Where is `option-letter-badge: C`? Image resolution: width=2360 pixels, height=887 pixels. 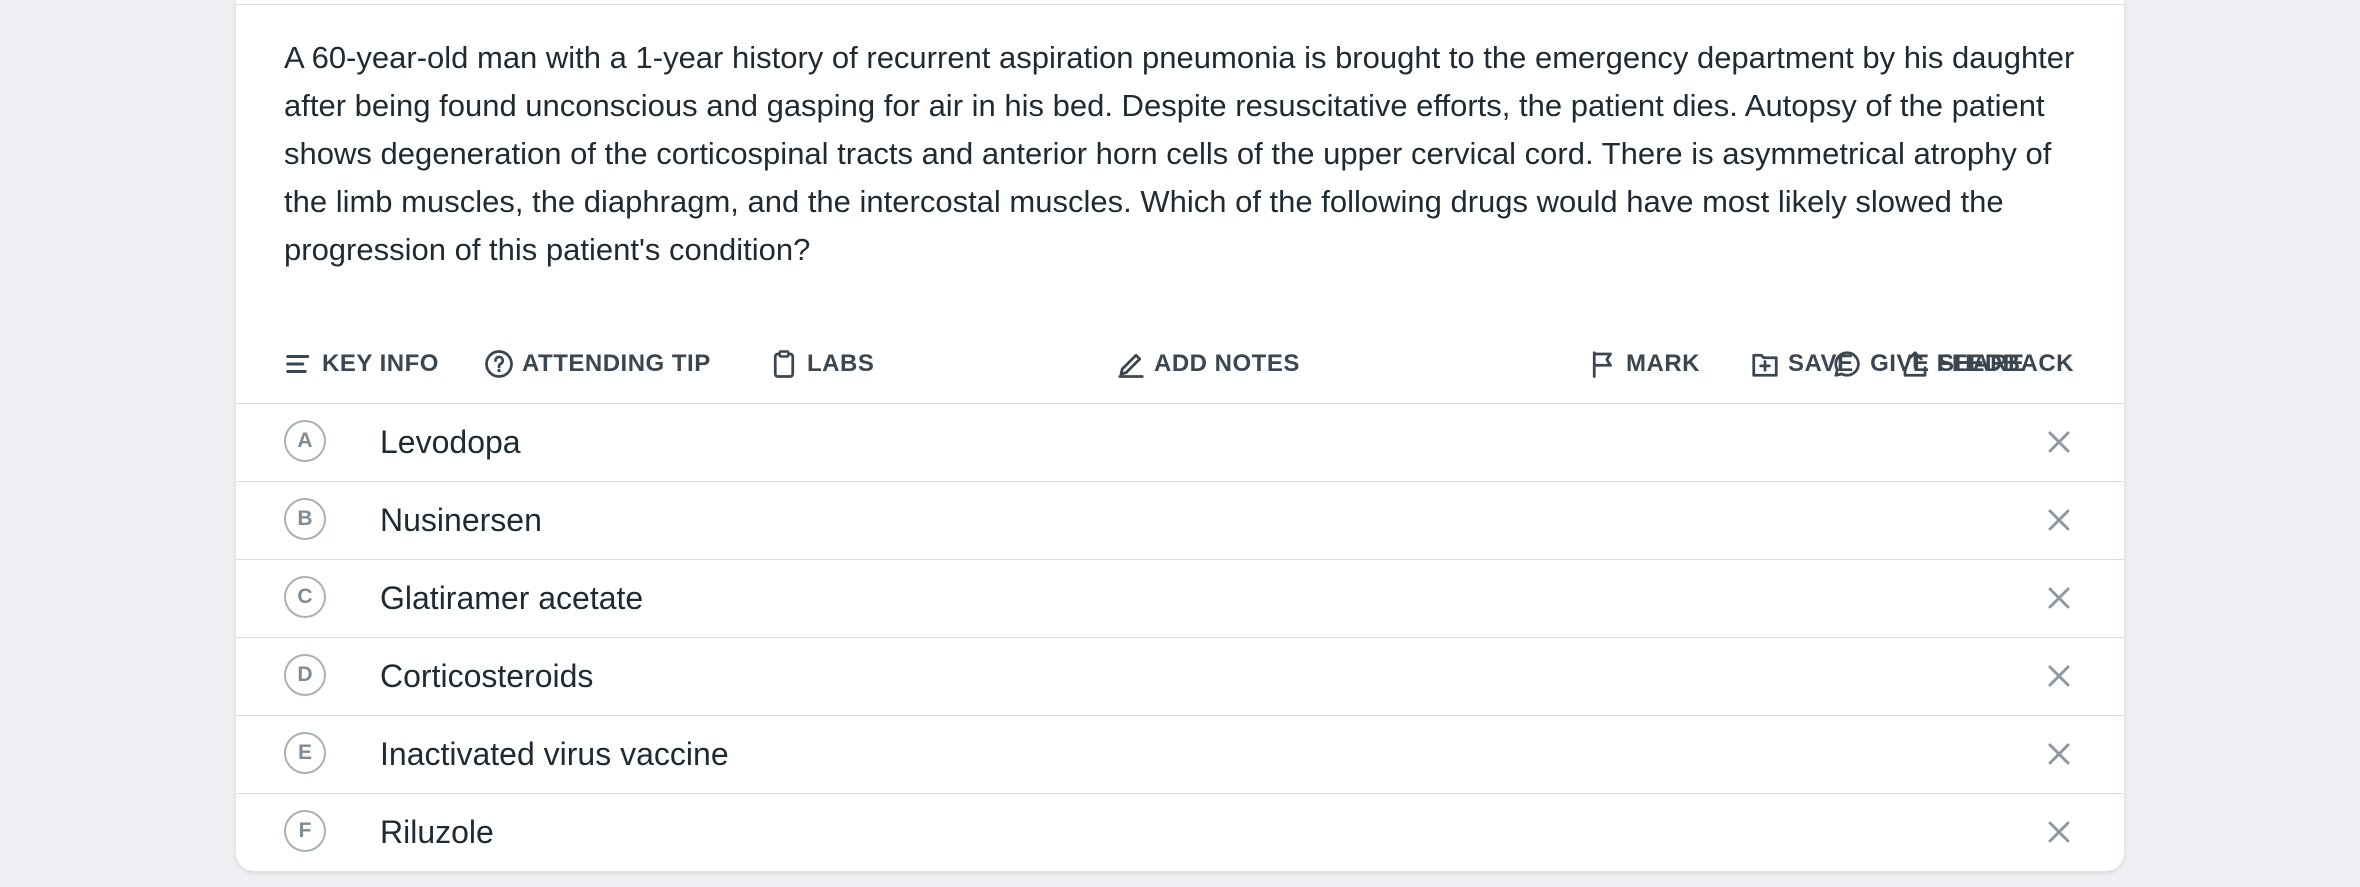 option-letter-badge: C is located at coordinates (305, 597).